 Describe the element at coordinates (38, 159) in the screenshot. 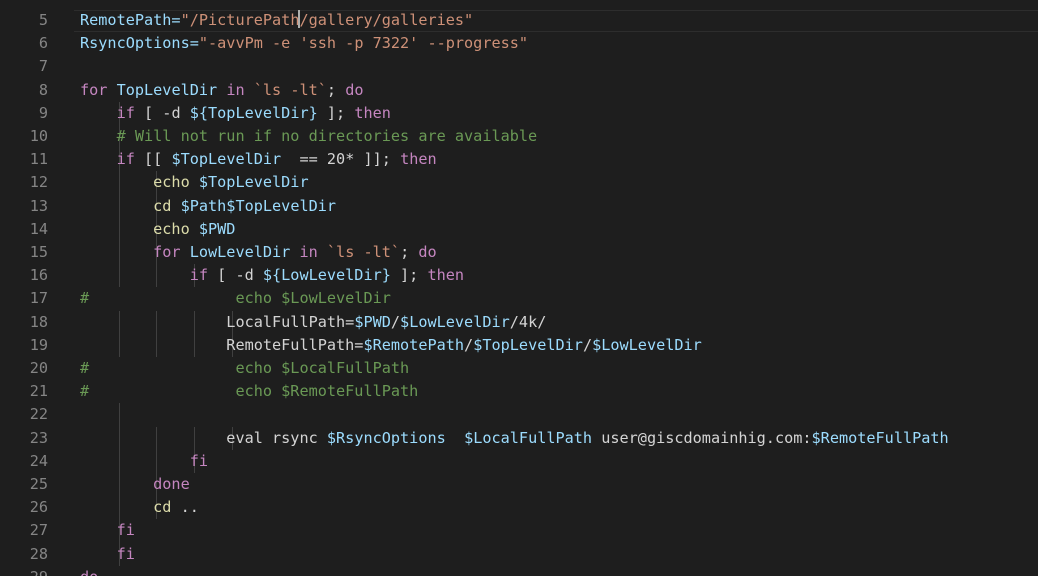

I see `line-number: 11` at that location.